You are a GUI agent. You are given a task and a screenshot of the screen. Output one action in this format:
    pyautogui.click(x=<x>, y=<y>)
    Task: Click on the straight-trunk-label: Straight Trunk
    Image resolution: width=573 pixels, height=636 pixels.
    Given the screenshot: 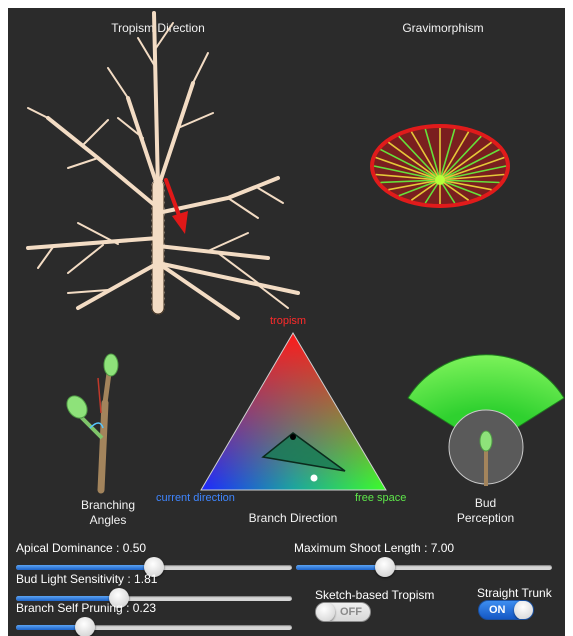 What is the action you would take?
    pyautogui.click(x=514, y=593)
    